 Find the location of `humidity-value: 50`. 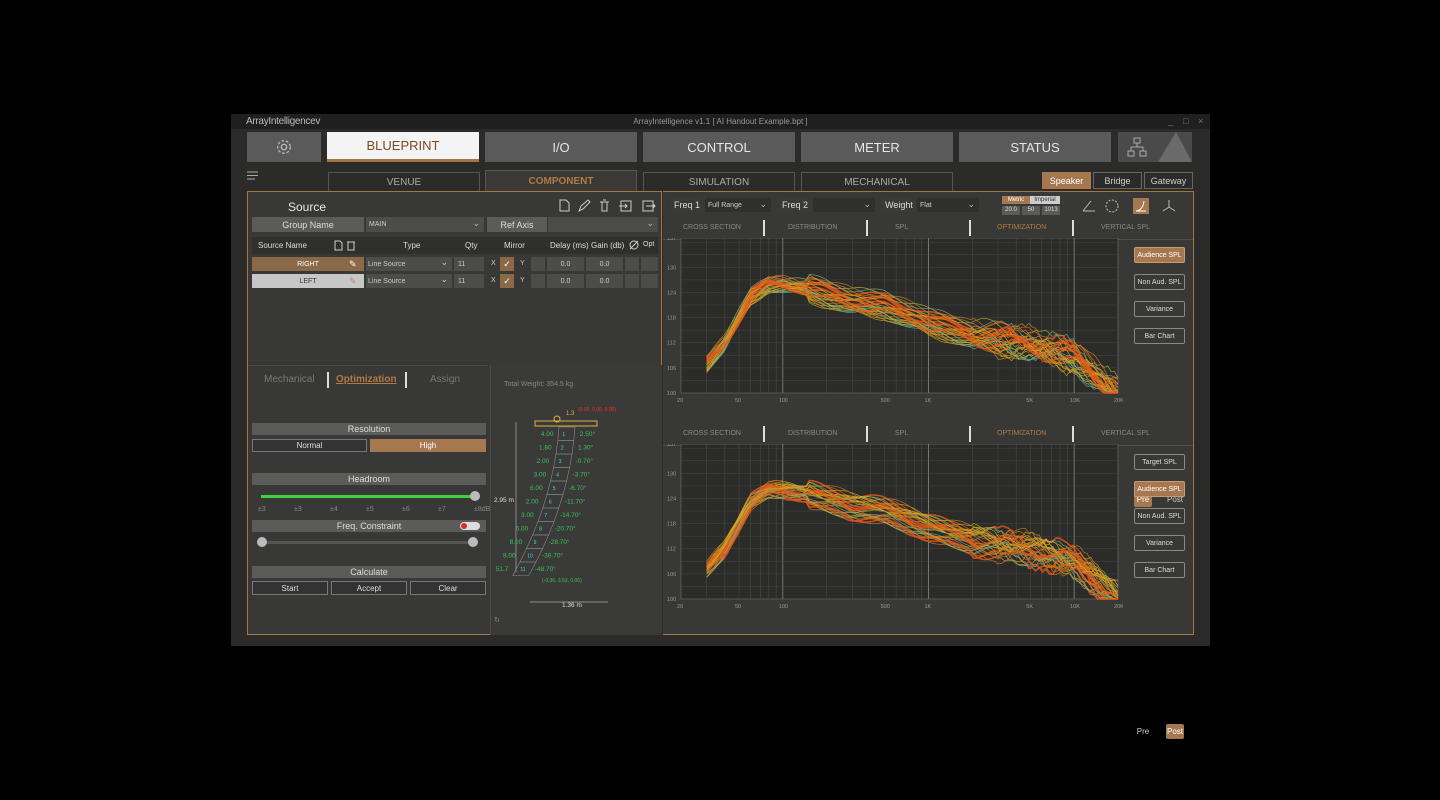

humidity-value: 50 is located at coordinates (1031, 210).